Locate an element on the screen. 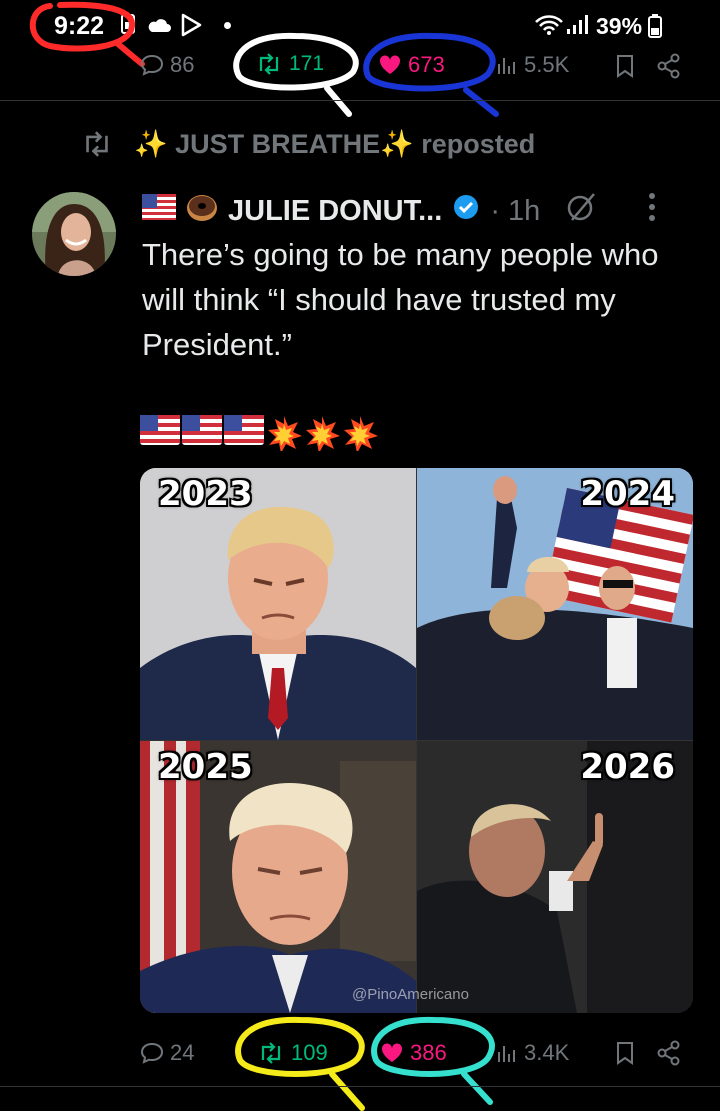  media-panel-2024: 2024 is located at coordinates (555, 604).